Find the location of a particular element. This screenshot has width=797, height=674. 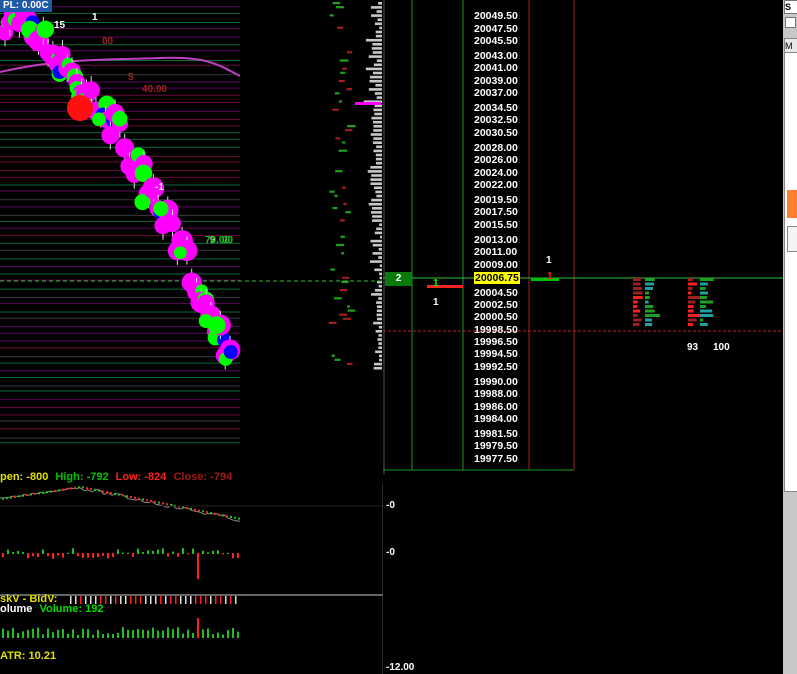

axis-label-zero-1: -0 is located at coordinates (390, 505).